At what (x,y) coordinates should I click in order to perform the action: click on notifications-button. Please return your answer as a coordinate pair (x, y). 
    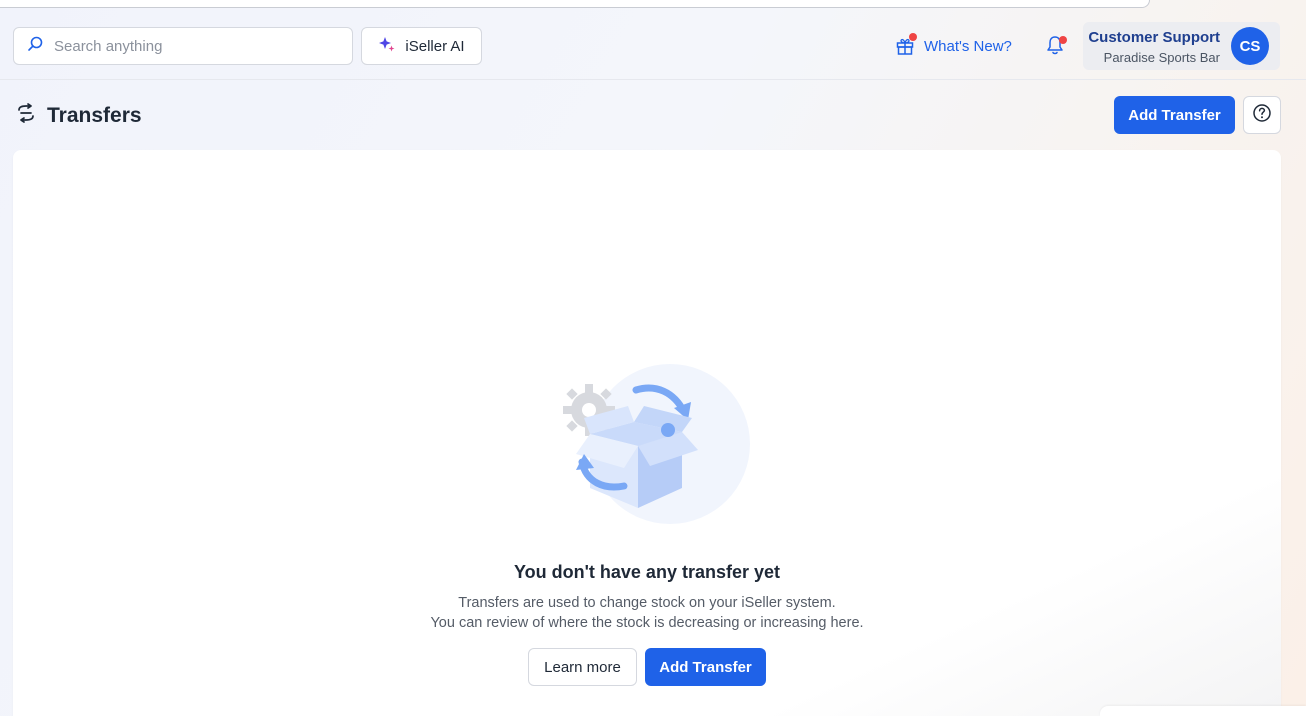
    Looking at the image, I should click on (1056, 46).